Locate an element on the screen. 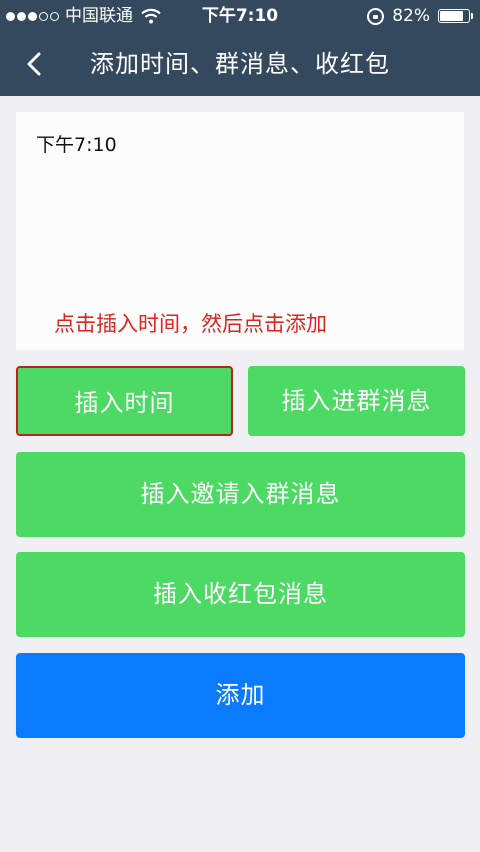 Image resolution: width=480 pixels, height=852 pixels. orientation-lock-icon is located at coordinates (376, 16).